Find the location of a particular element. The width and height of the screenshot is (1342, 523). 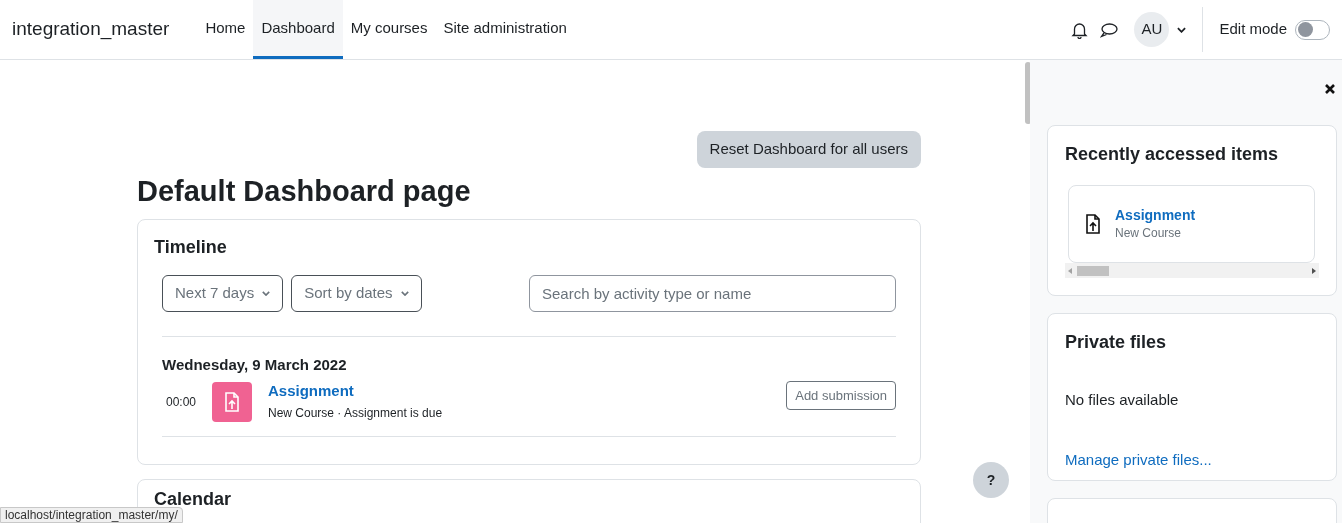

search-field: Search by activity type or name is located at coordinates (712, 293).